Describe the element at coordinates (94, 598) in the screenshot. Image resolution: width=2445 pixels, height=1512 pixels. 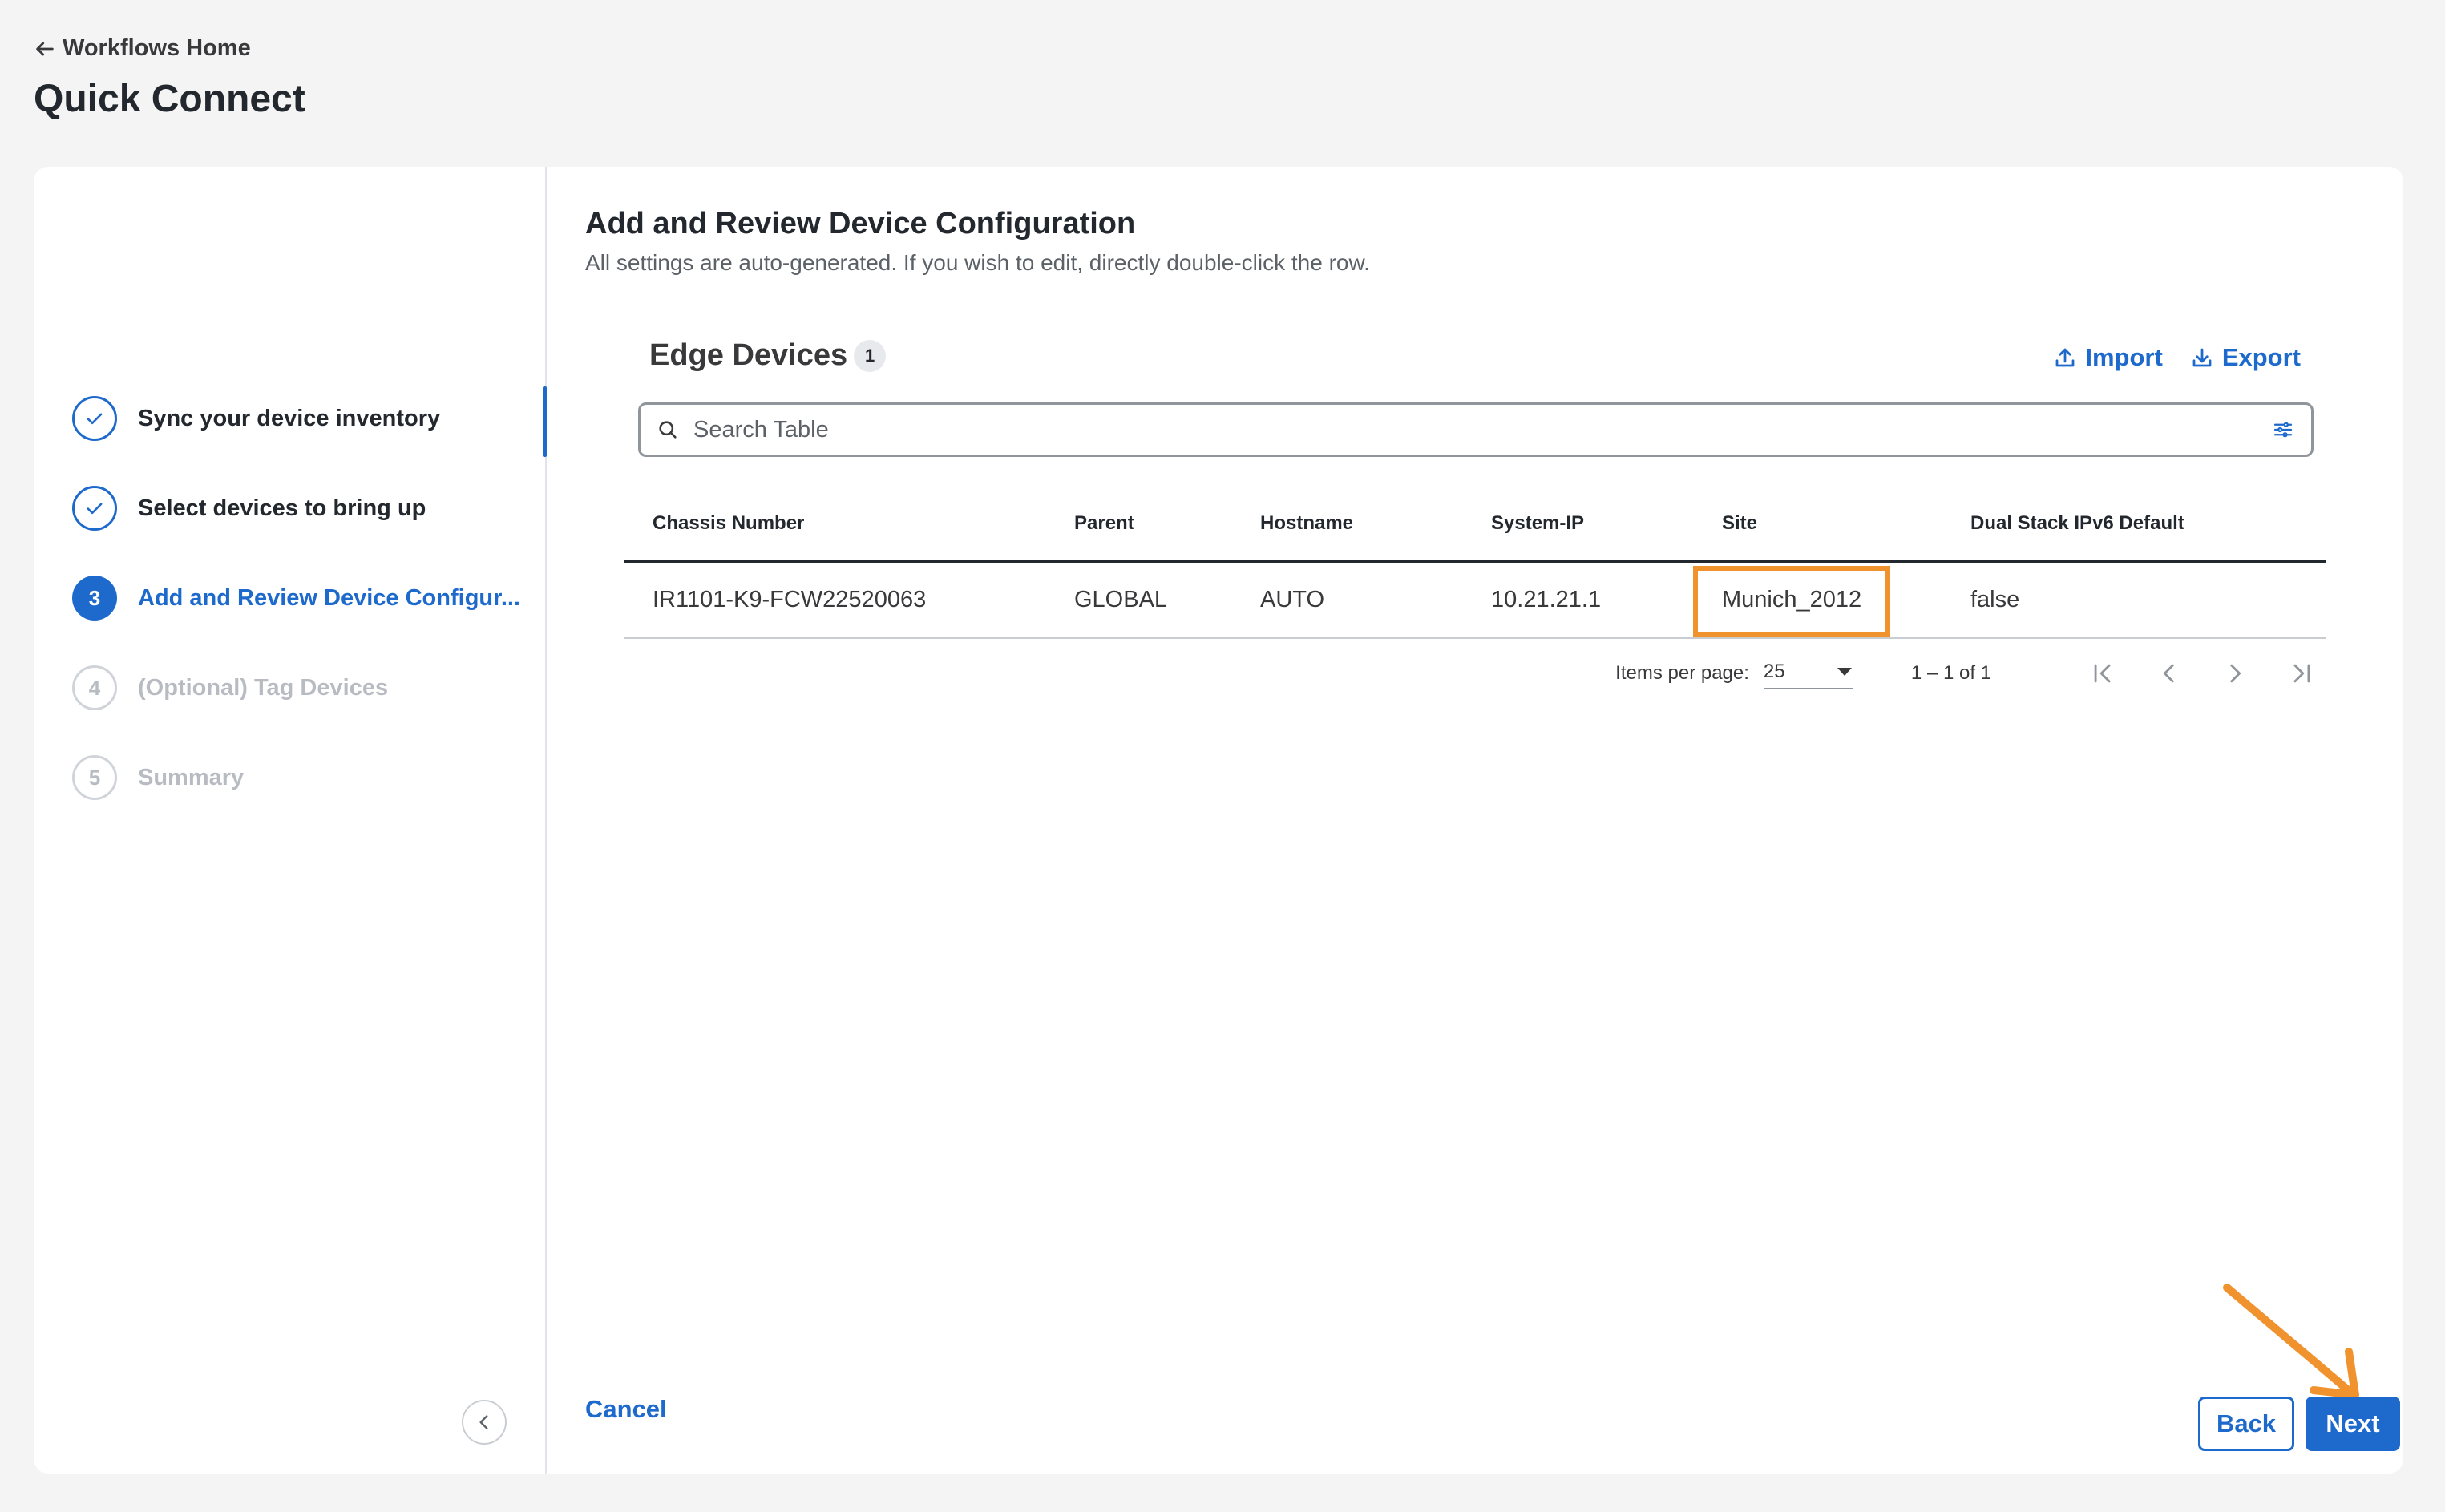
I see `step-number: 3` at that location.